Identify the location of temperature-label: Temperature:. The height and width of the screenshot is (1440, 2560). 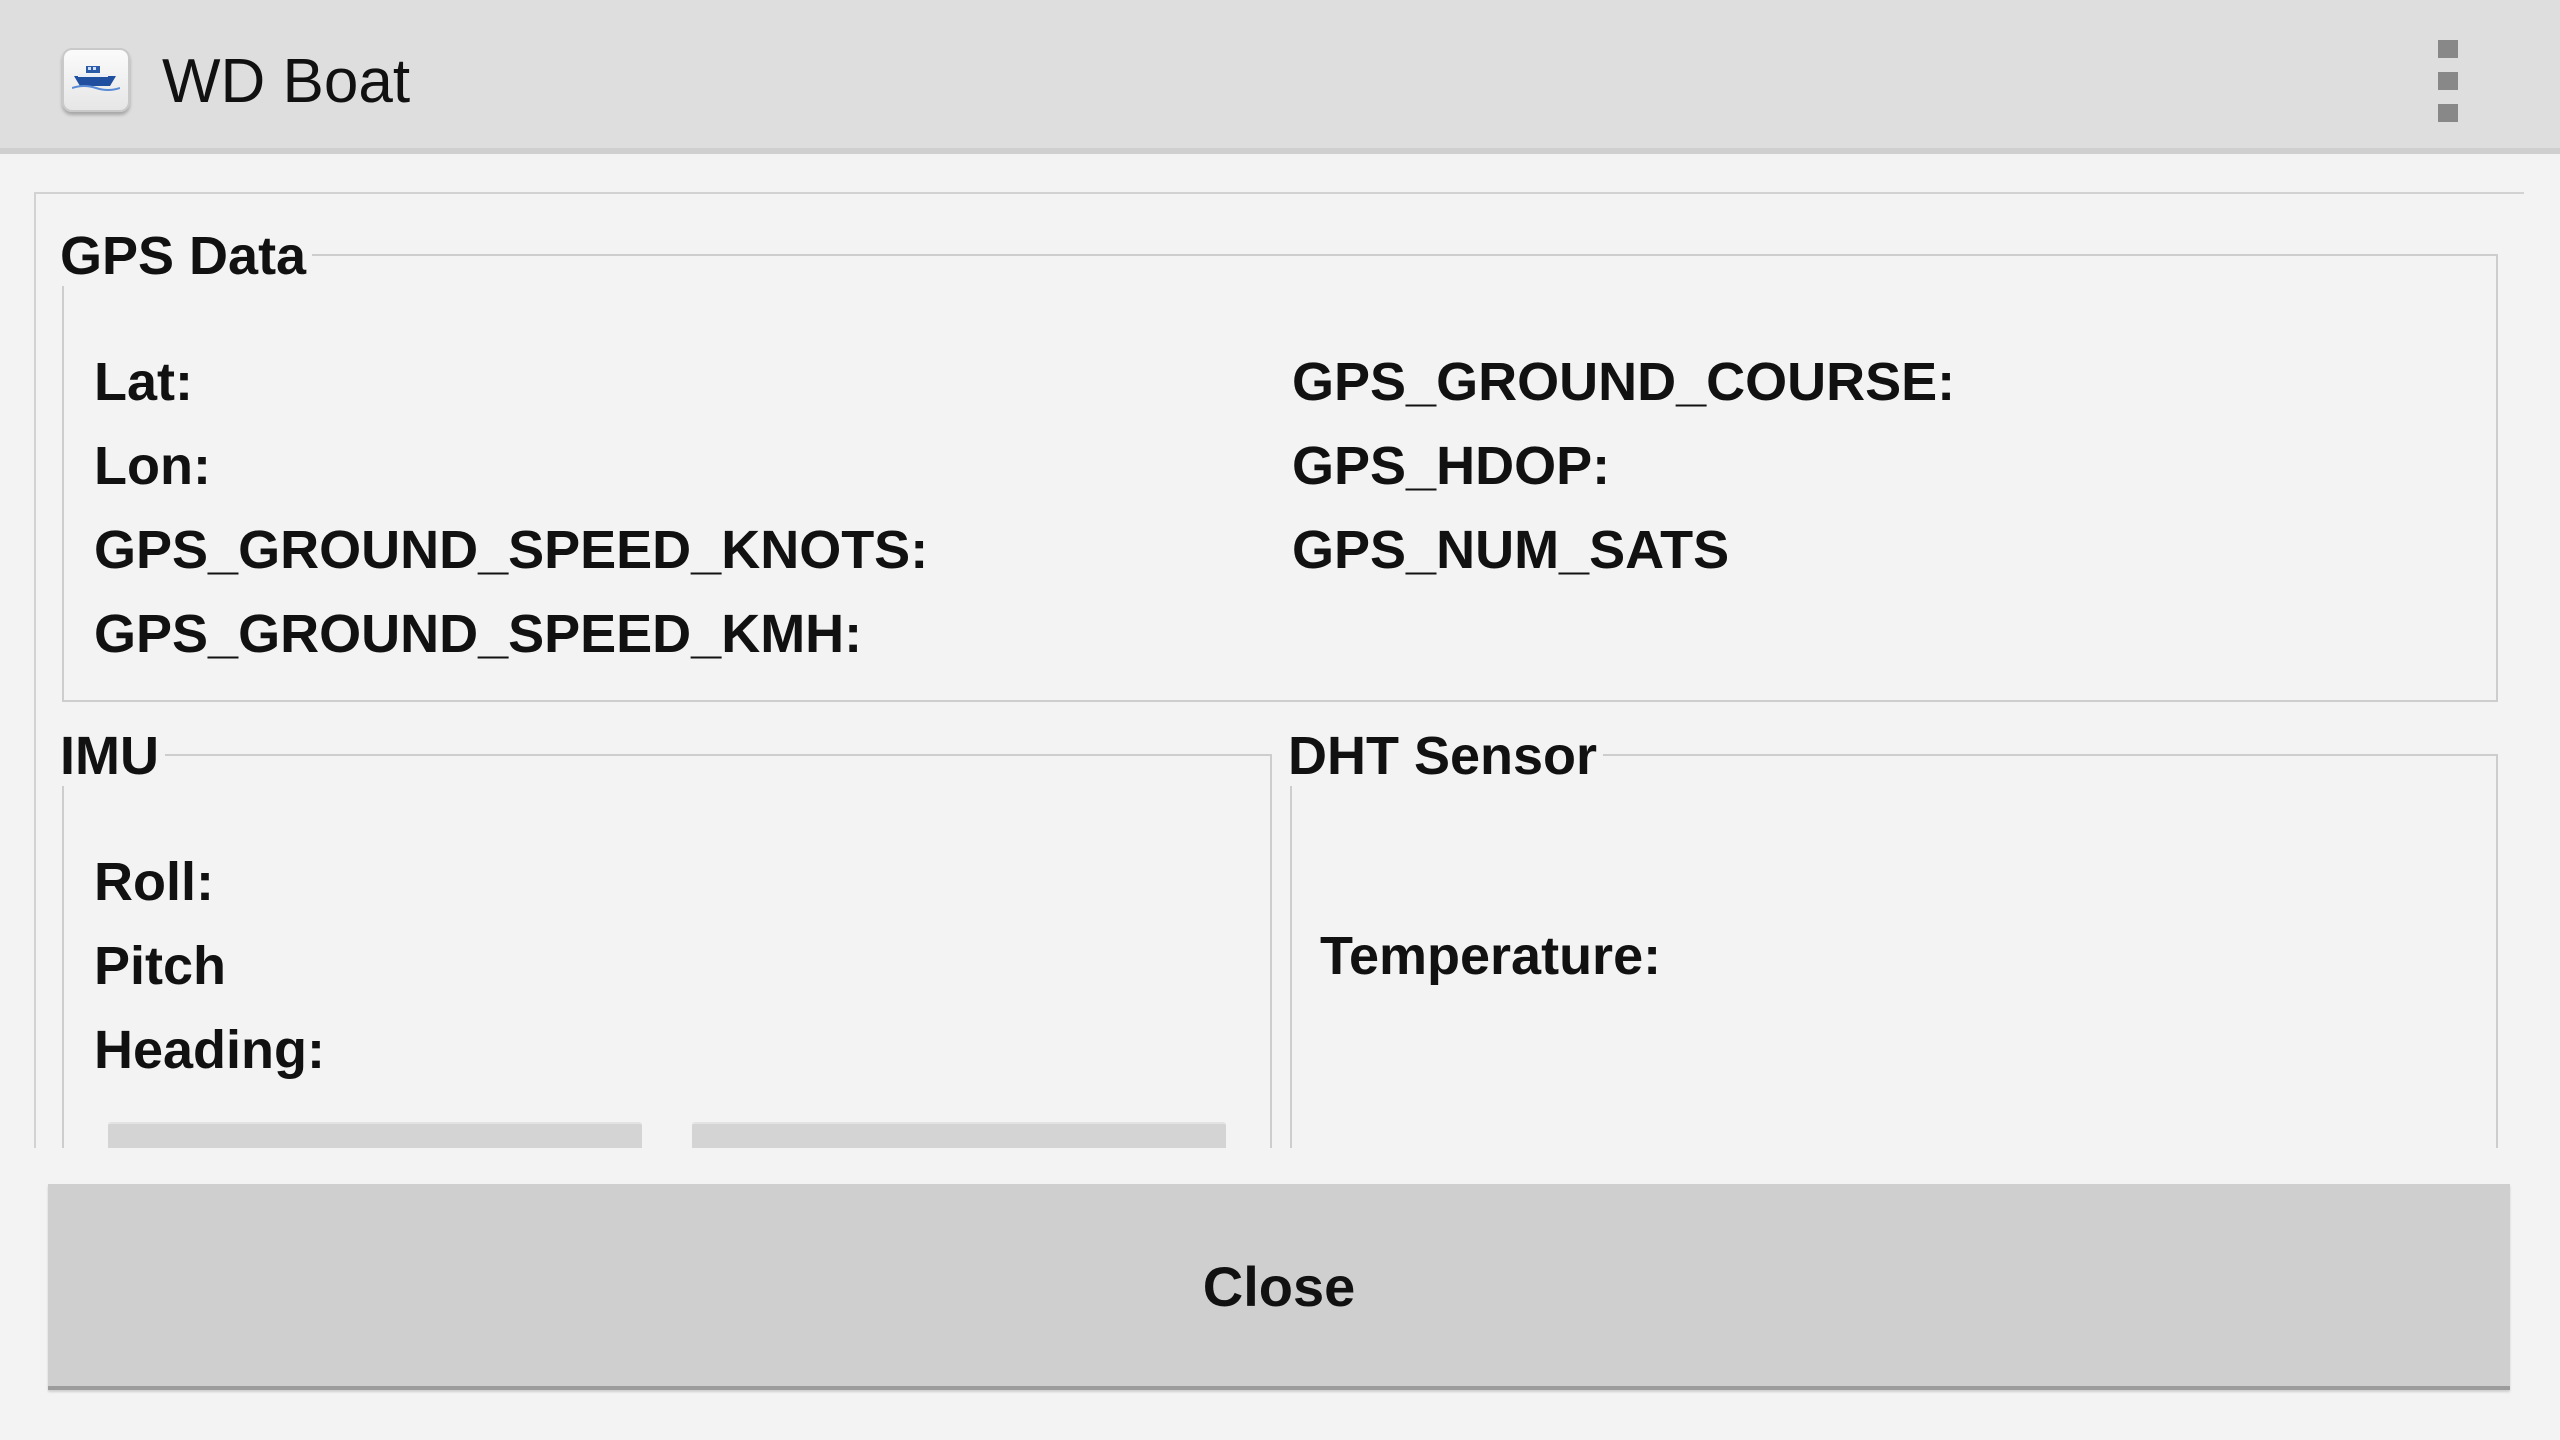
(1491, 956).